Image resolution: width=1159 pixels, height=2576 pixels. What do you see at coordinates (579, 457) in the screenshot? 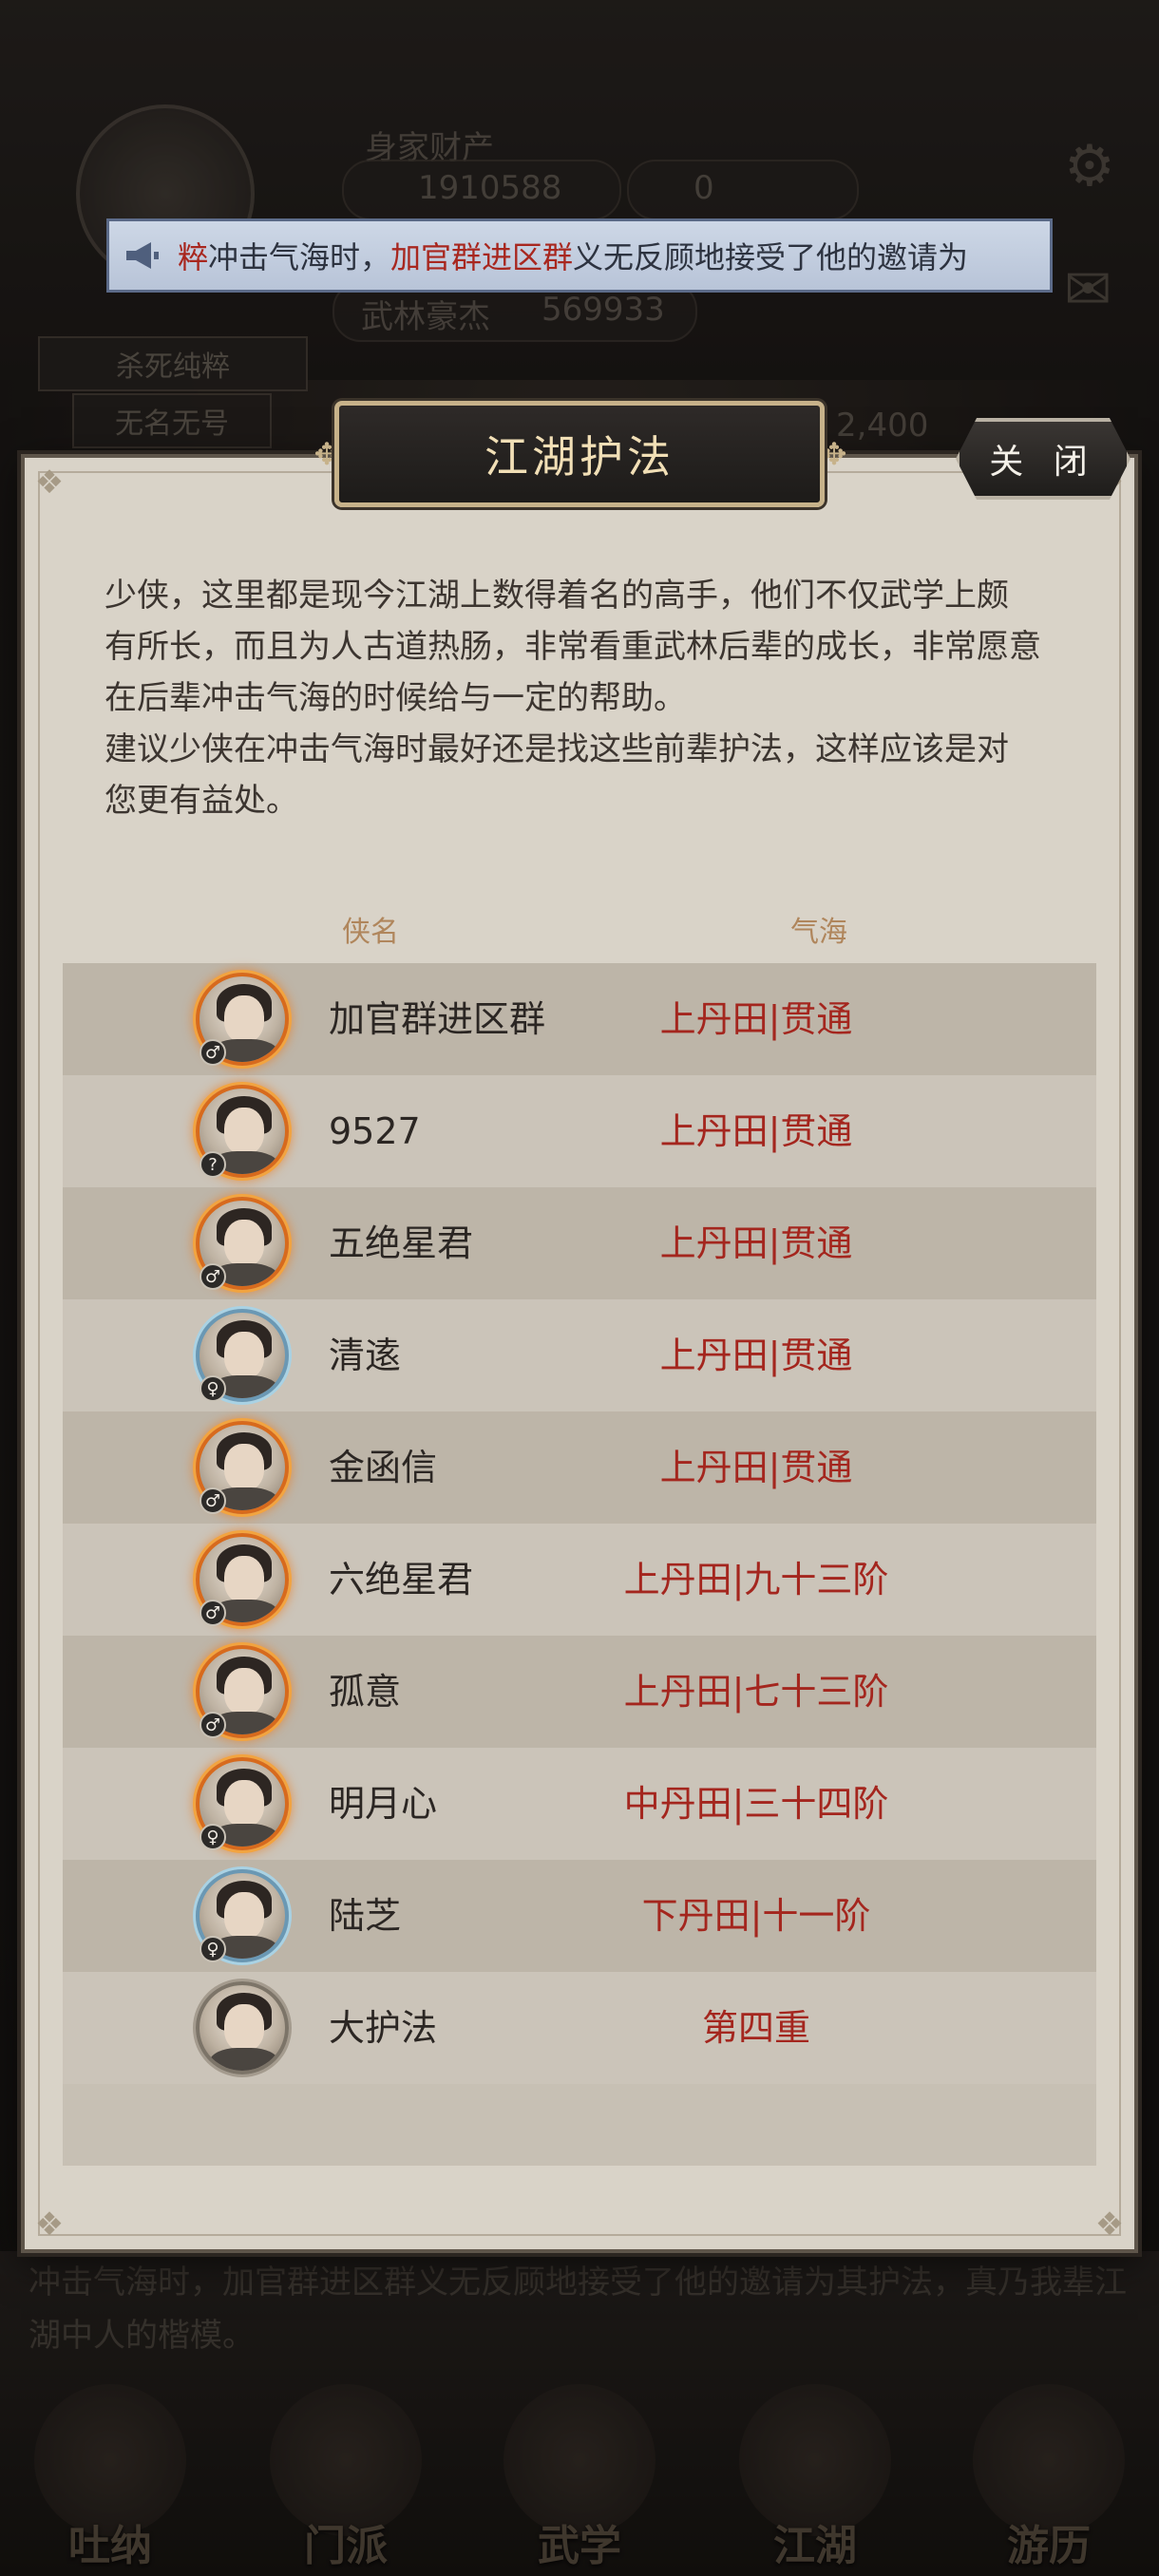
I see `dialog-title: 江湖护法` at bounding box center [579, 457].